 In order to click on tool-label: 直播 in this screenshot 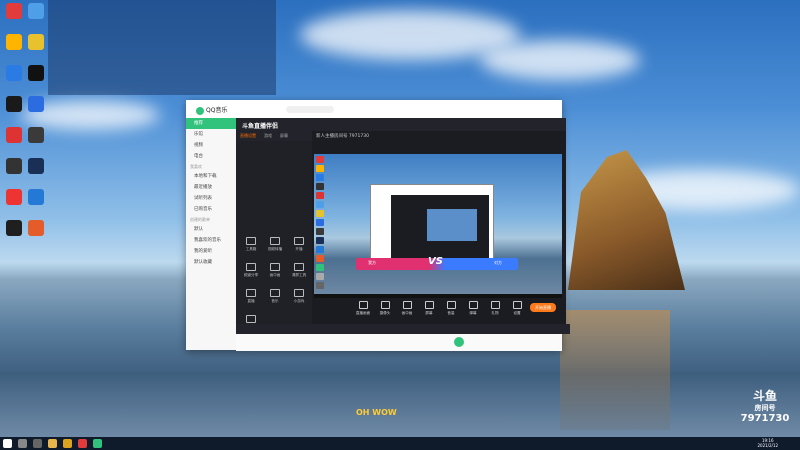, I will do `click(251, 301)`.